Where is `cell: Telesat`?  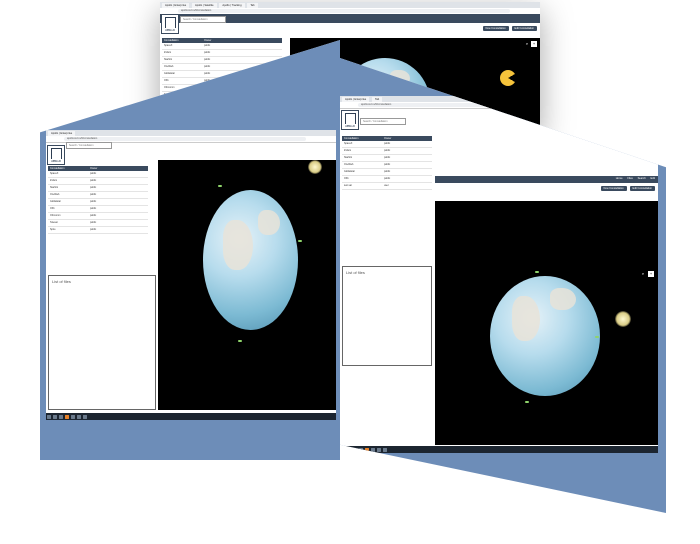
cell: Telesat is located at coordinates (54, 222).